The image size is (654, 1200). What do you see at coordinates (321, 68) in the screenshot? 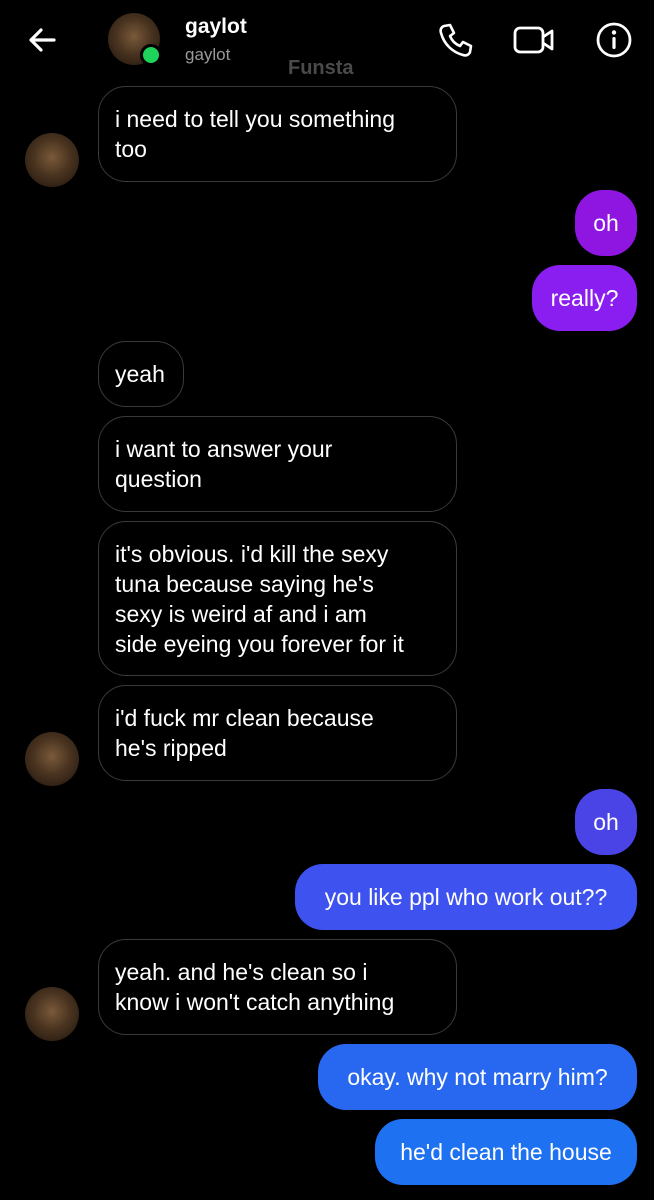
I see `watermark: Funsta` at bounding box center [321, 68].